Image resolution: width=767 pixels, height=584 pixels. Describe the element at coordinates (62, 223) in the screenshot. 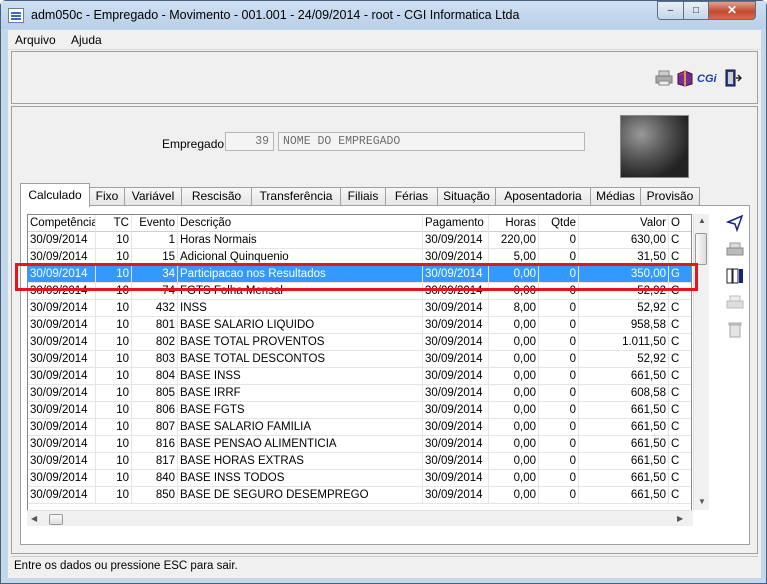

I see `column-header-competencia: Competência` at that location.